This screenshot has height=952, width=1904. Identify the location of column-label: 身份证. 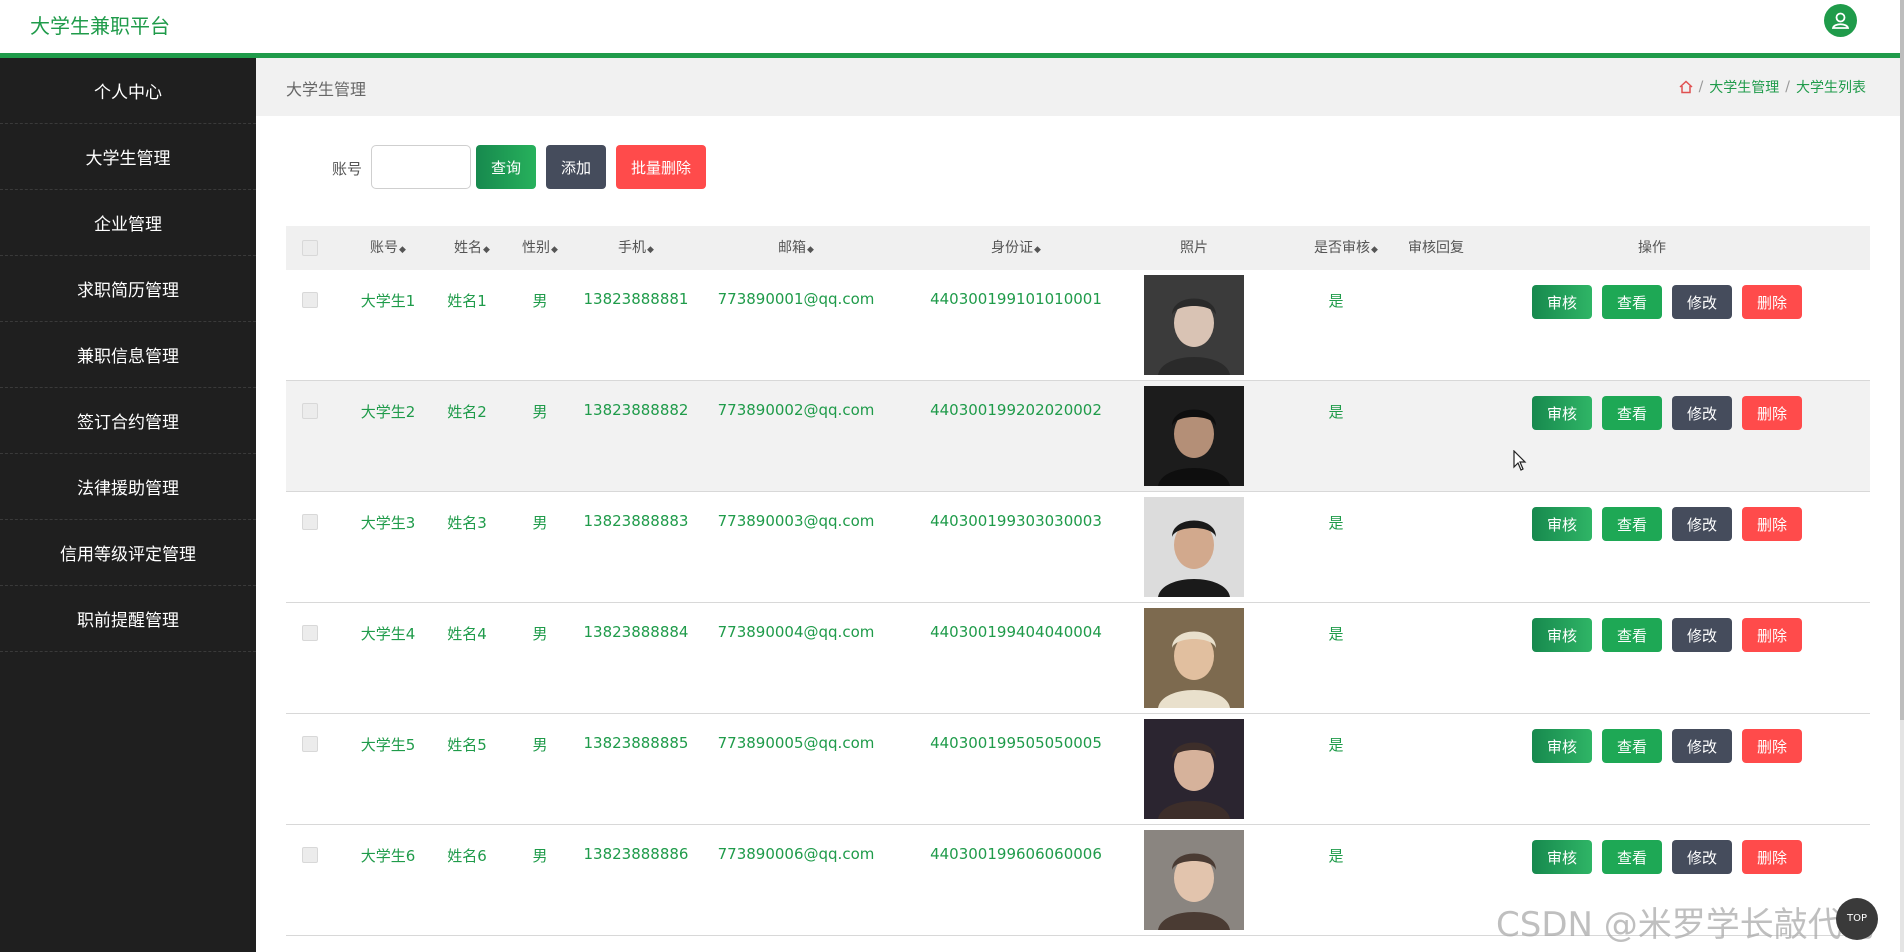
(1012, 248).